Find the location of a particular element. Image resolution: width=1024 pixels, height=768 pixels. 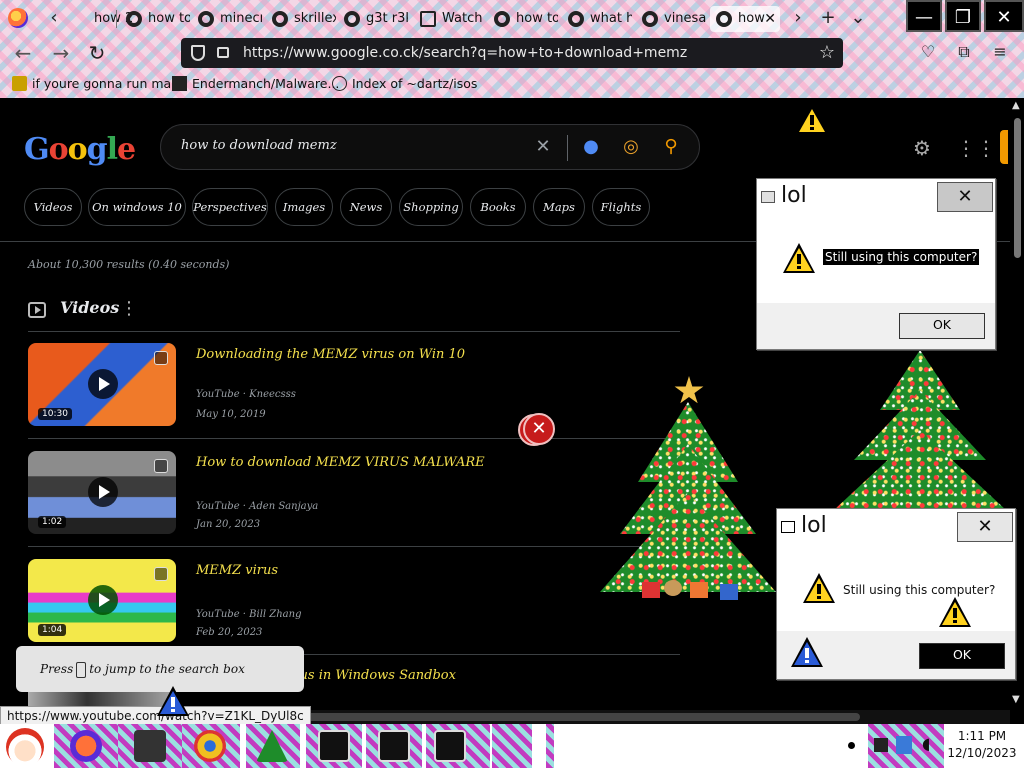

restore-icon: ❐ is located at coordinates (963, 16).